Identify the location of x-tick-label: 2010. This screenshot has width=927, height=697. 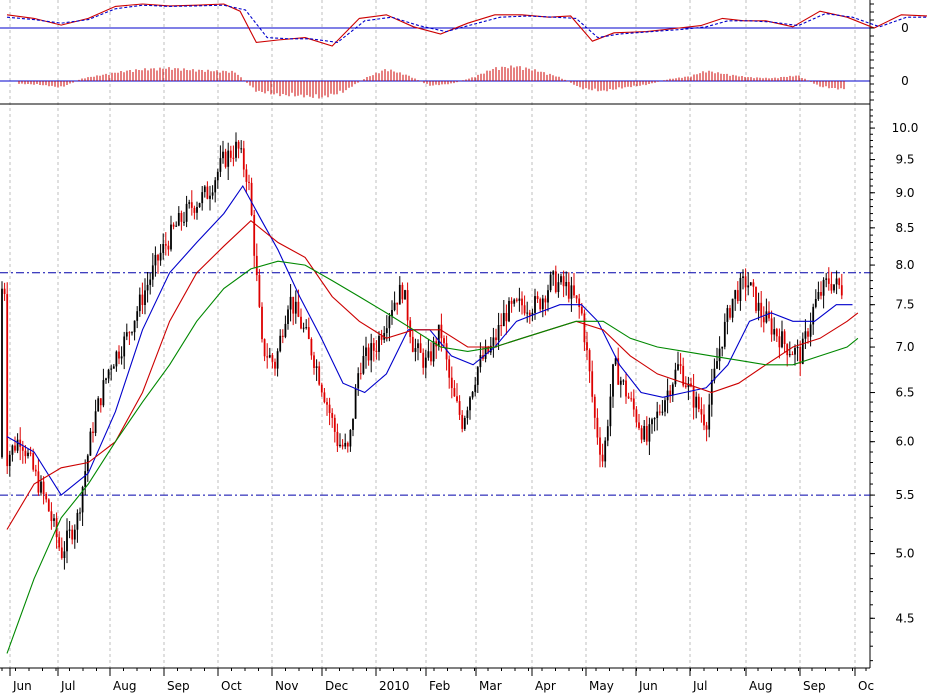
(394, 686).